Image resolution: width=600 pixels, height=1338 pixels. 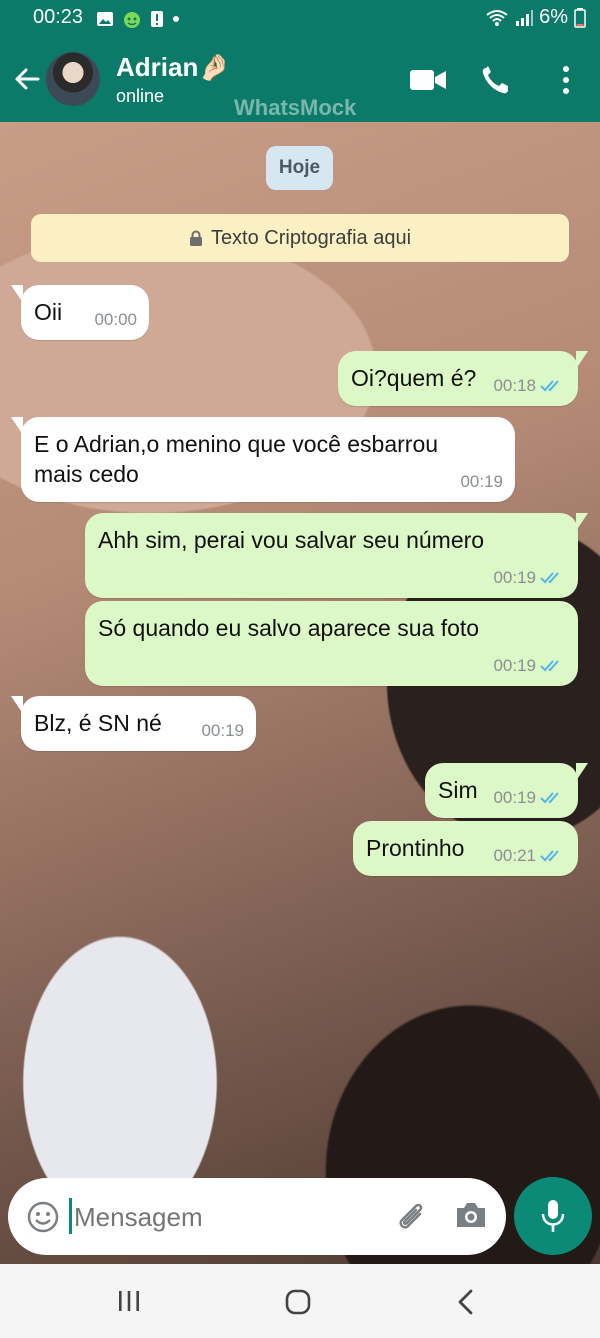 What do you see at coordinates (311, 237) in the screenshot?
I see `encryption-notice-text: Texto Criptografia aqui` at bounding box center [311, 237].